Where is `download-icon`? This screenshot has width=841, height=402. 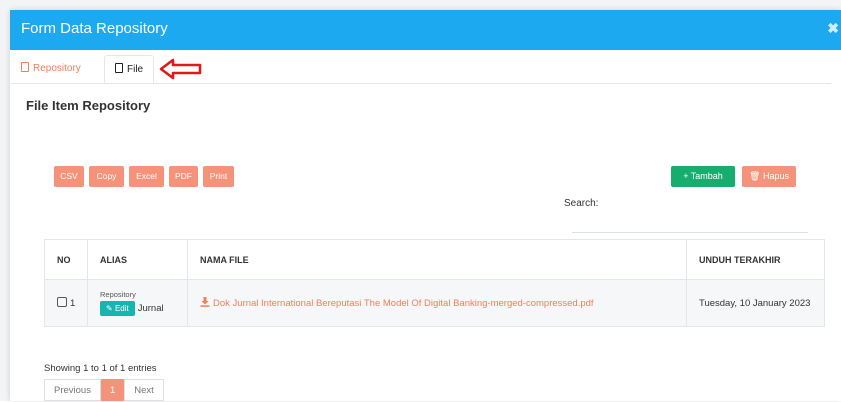 download-icon is located at coordinates (205, 302).